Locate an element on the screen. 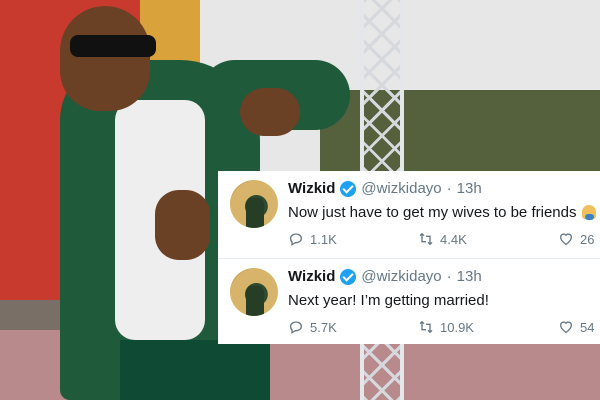 This screenshot has width=600, height=400. reply-count: 1.1K is located at coordinates (323, 239).